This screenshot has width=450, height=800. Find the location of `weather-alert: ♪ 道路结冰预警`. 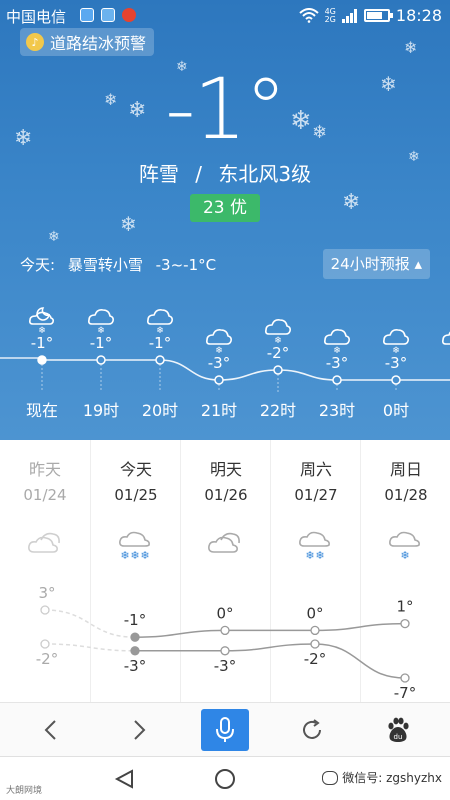

weather-alert: ♪ 道路结冰预警 is located at coordinates (87, 42).